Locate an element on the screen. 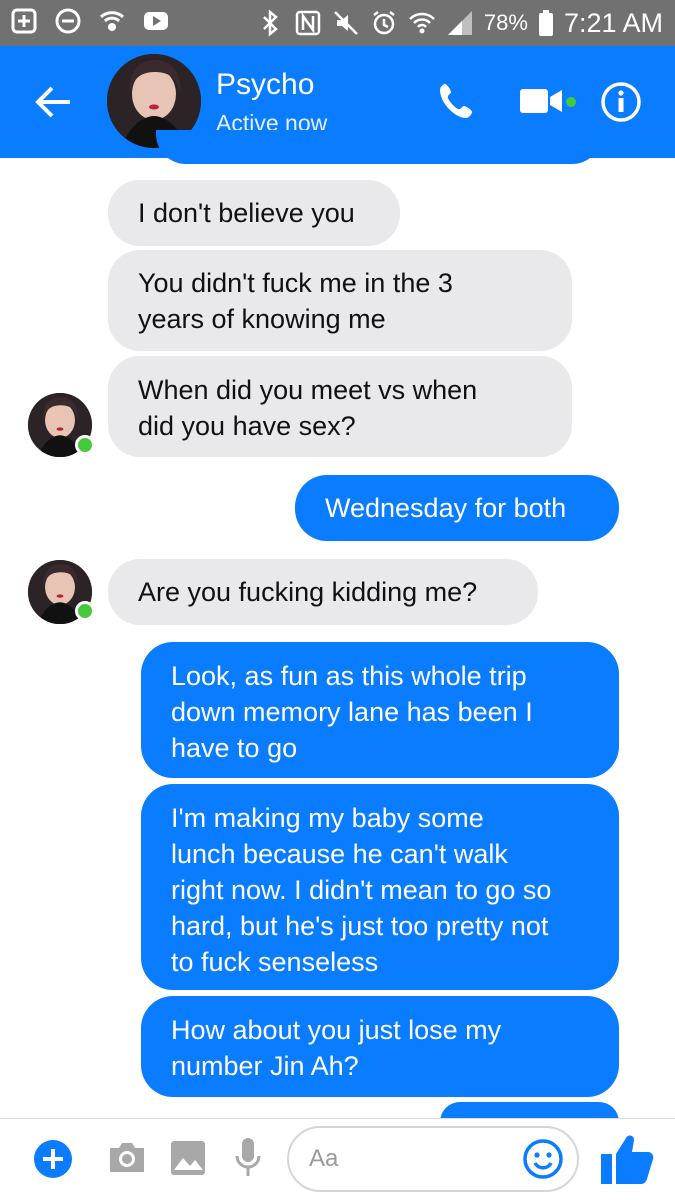 Image resolution: width=675 pixels, height=1200 pixels. status-bar: 78% 7:21 AM is located at coordinates (337, 23).